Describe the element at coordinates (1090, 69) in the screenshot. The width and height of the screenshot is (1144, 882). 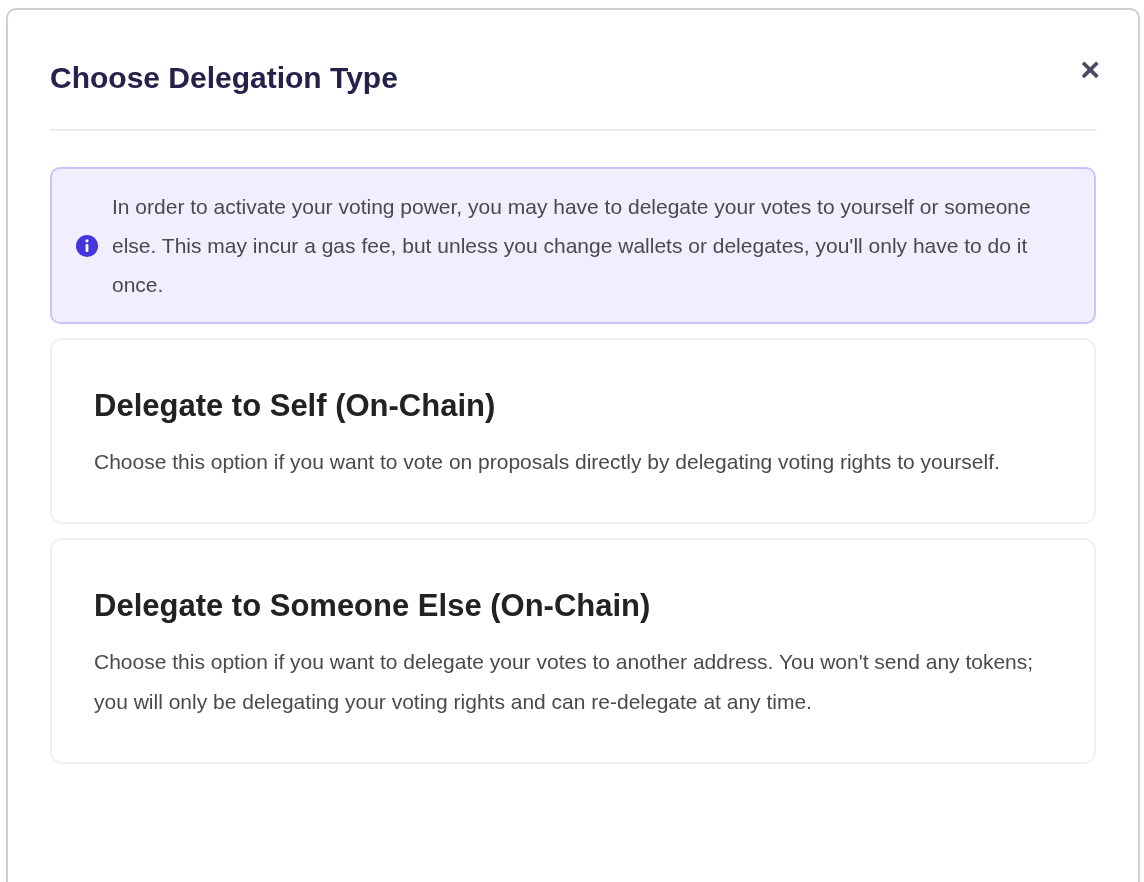
I see `close-button: ×` at that location.